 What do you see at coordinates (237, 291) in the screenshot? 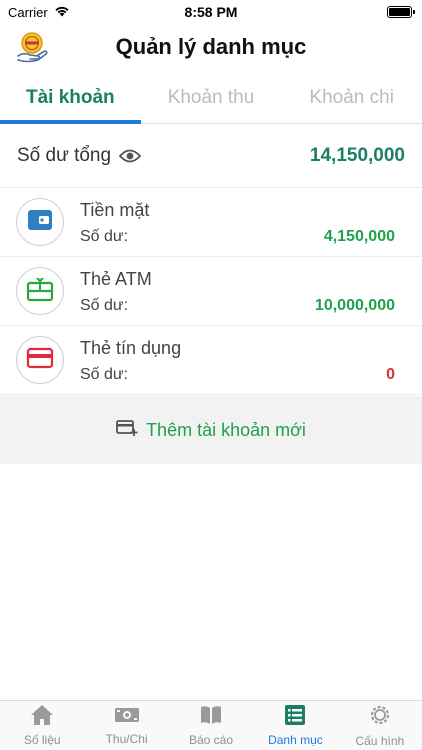
I see `account-body: Thẻ ATM Số dư: 10,000,000` at bounding box center [237, 291].